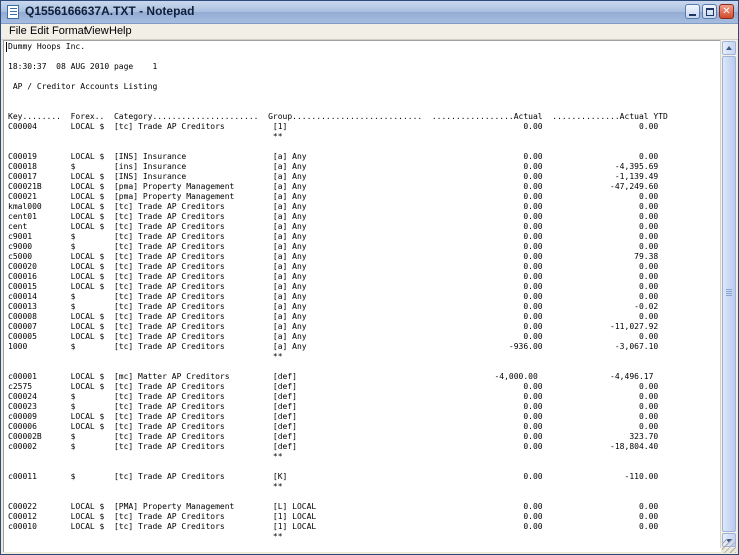 The image size is (739, 555). What do you see at coordinates (120, 31) in the screenshot?
I see `menu-help: Help` at bounding box center [120, 31].